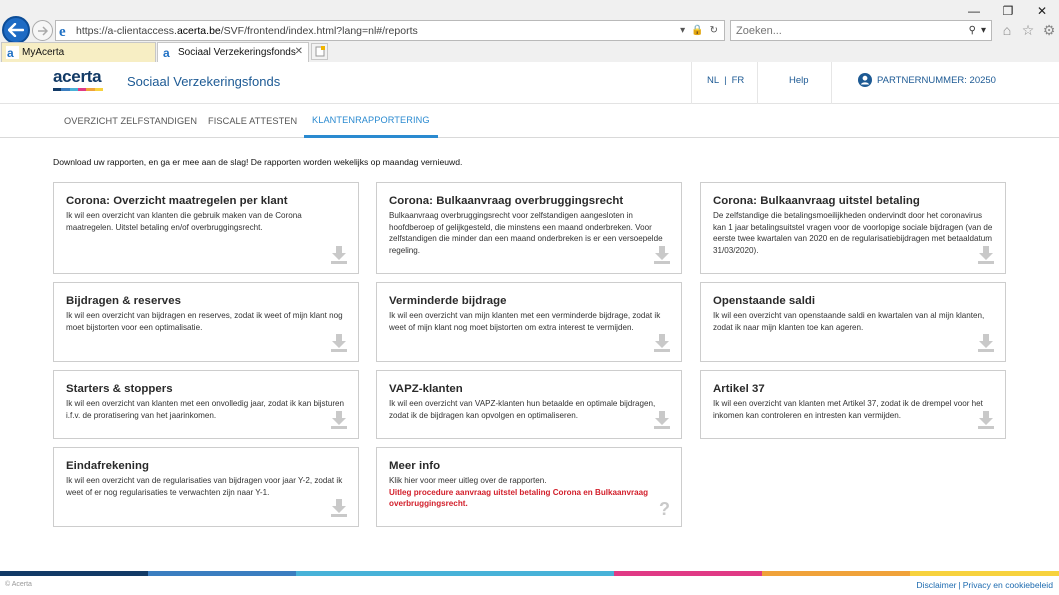 The width and height of the screenshot is (1059, 595). I want to click on new-tab-icon, so click(320, 51).